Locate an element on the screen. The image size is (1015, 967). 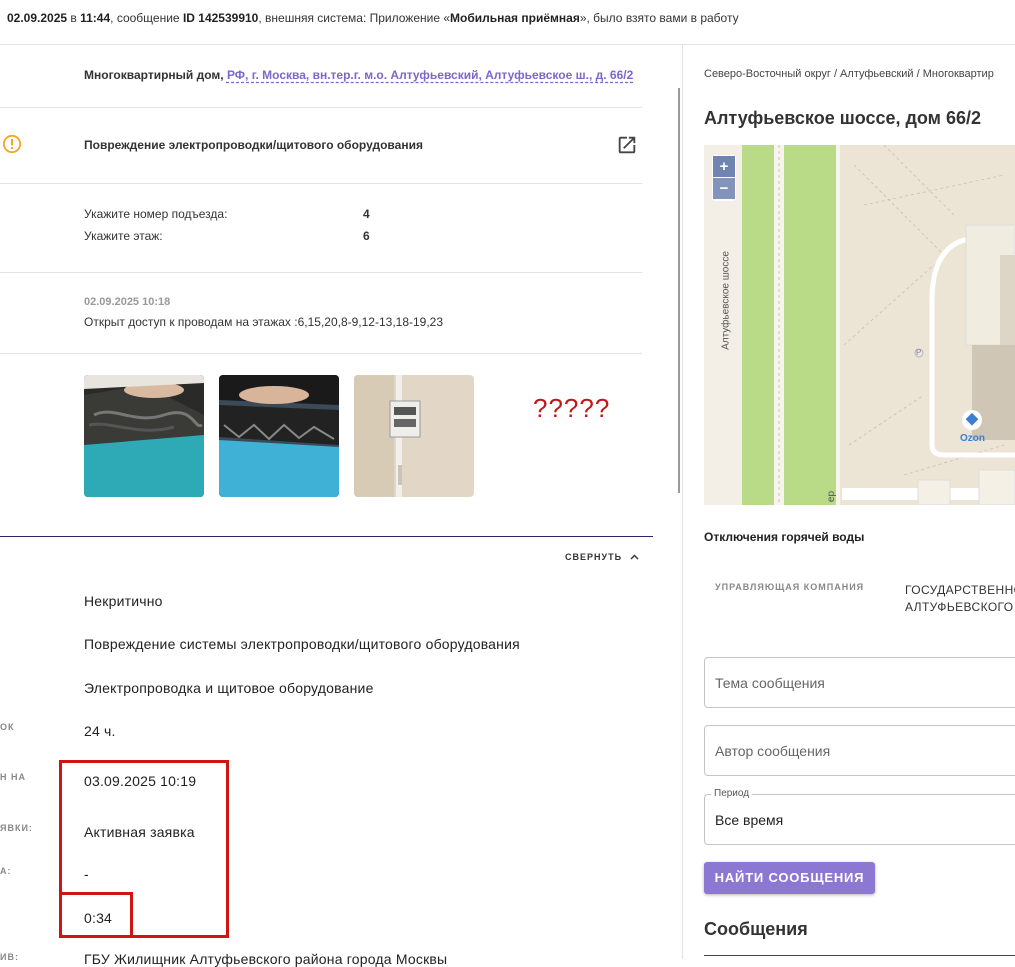
map-edge-label: ер is located at coordinates (832, 496).